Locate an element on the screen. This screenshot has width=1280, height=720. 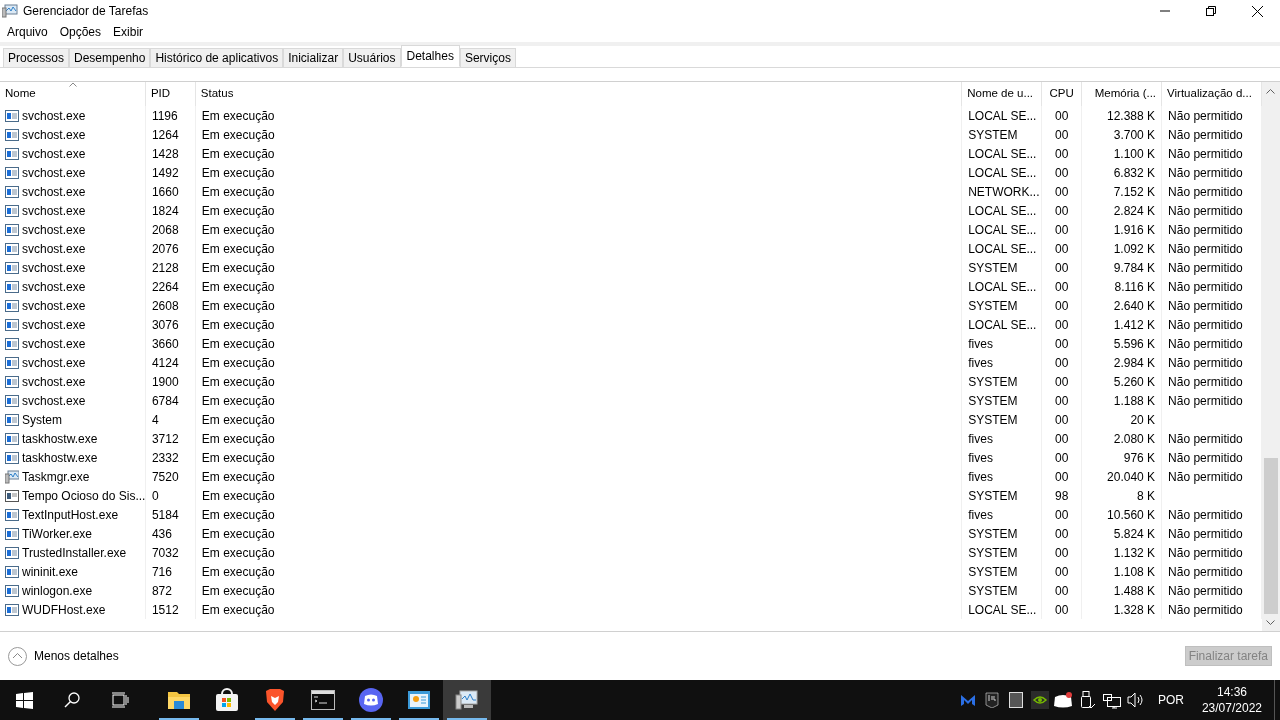
table-cell-text: 5.260 K is located at coordinates (1134, 382).